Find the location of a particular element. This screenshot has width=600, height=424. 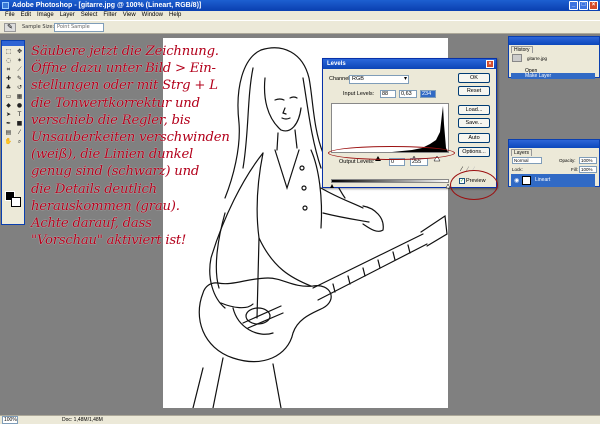

tutorial-line: die Details deutlich is located at coordinates (94, 189).